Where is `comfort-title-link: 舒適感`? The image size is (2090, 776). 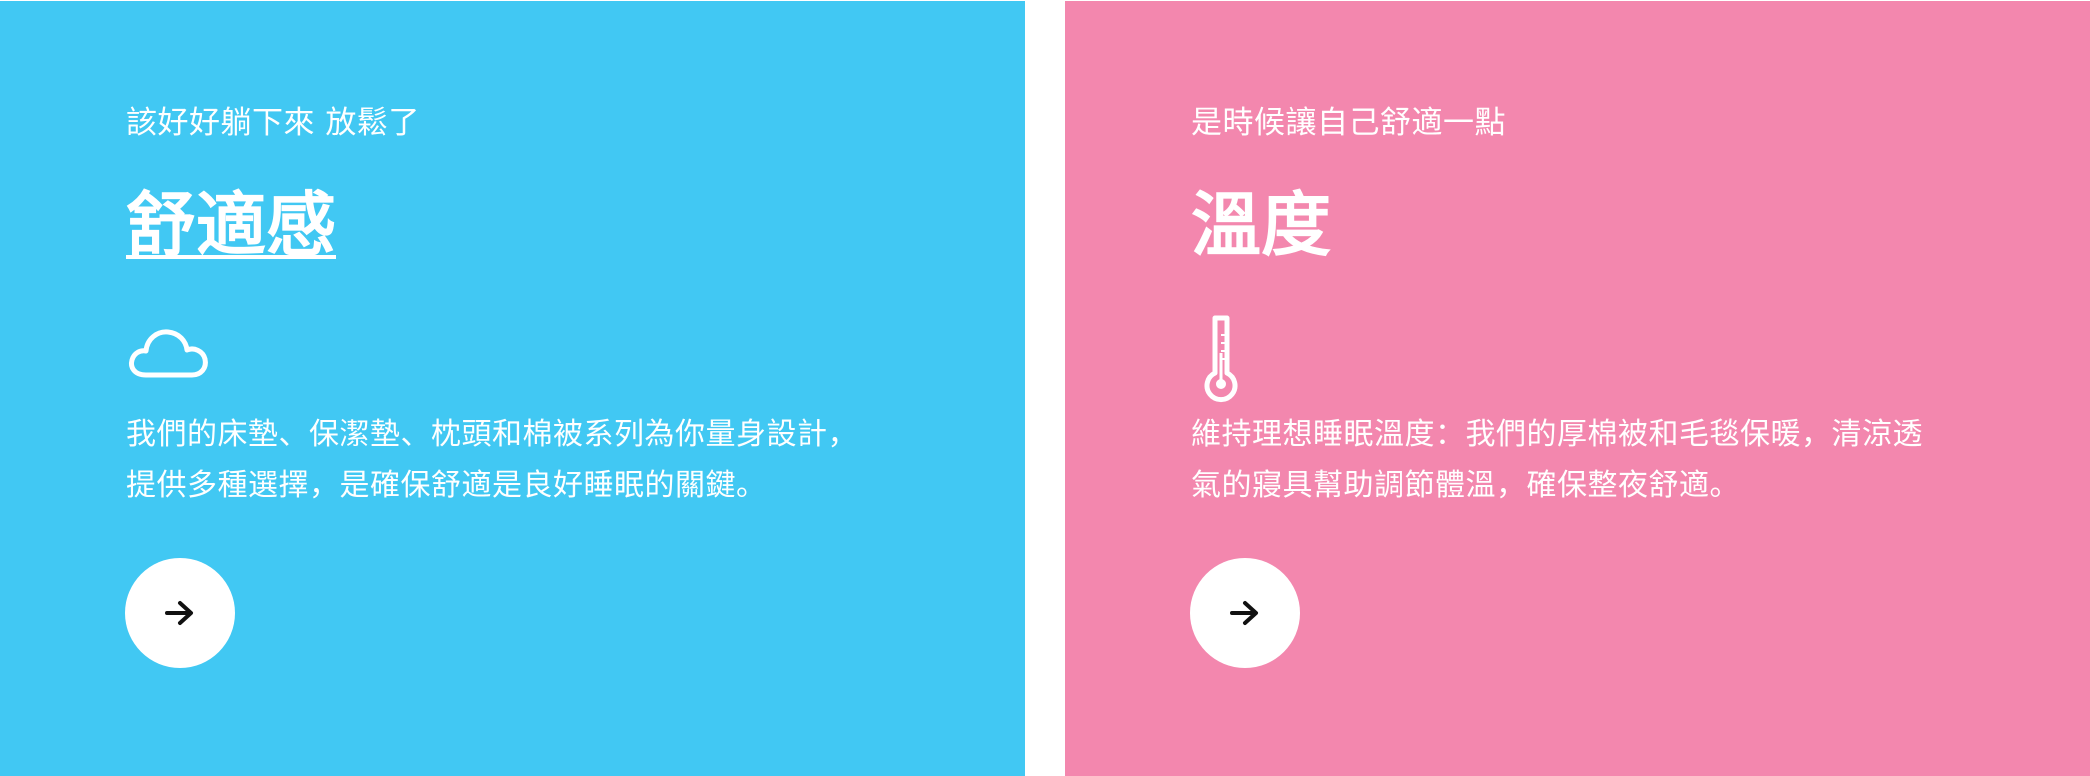
comfort-title-link: 舒適感 is located at coordinates (231, 225).